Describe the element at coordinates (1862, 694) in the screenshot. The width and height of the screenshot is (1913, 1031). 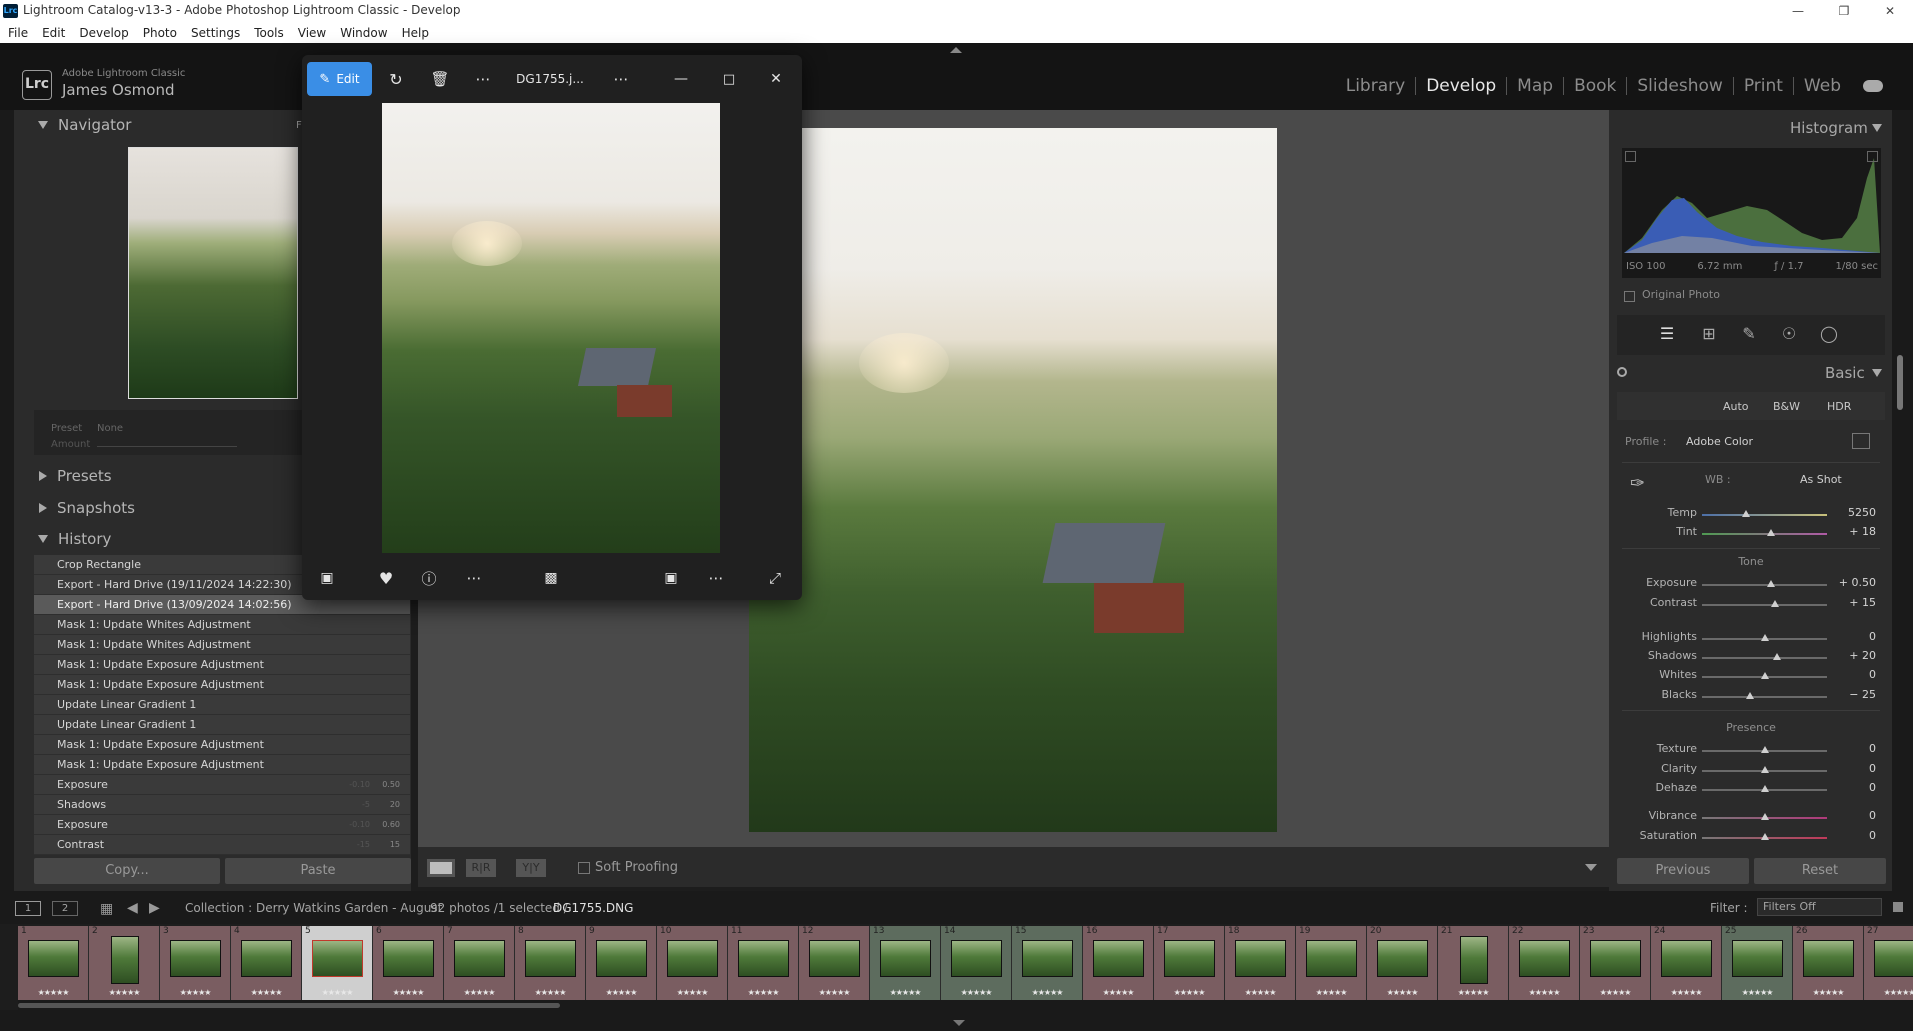
I see `slider-value: − 25` at that location.